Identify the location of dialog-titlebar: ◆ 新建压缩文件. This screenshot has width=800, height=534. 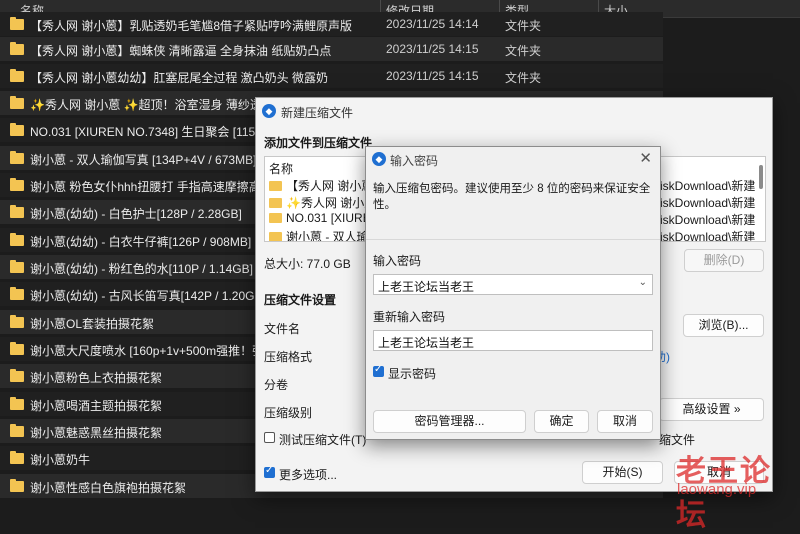
(514, 111).